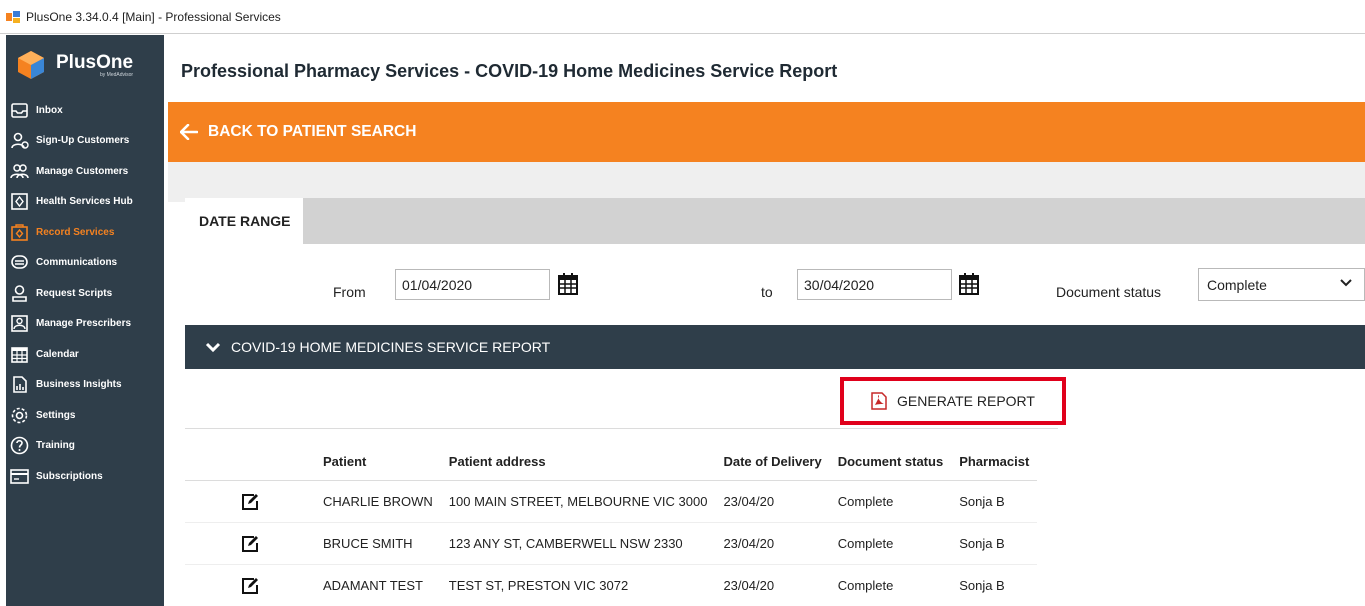  I want to click on sidebar-item-manage-prescribers: Manage Prescribers, so click(85, 324).